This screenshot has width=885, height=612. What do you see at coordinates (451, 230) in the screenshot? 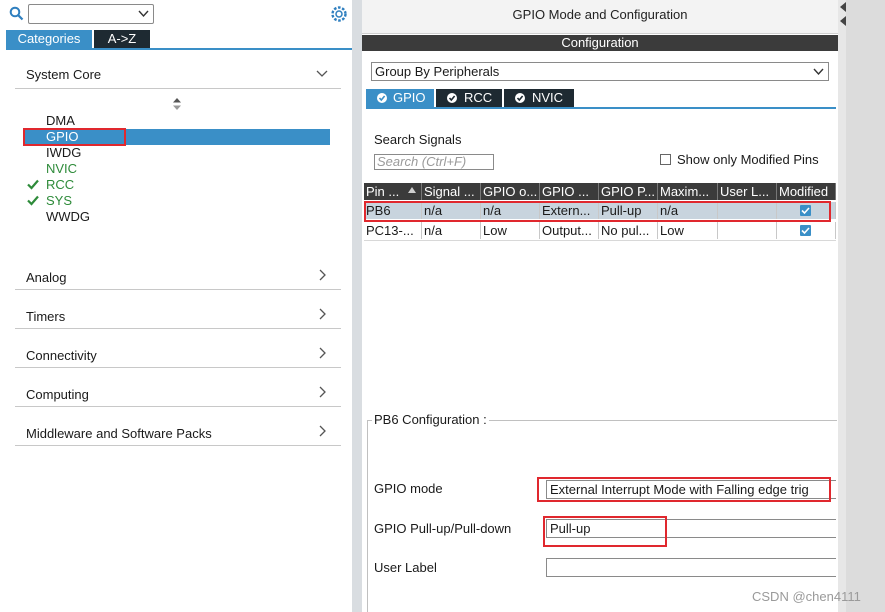
I see `cell-signal: n/a` at bounding box center [451, 230].